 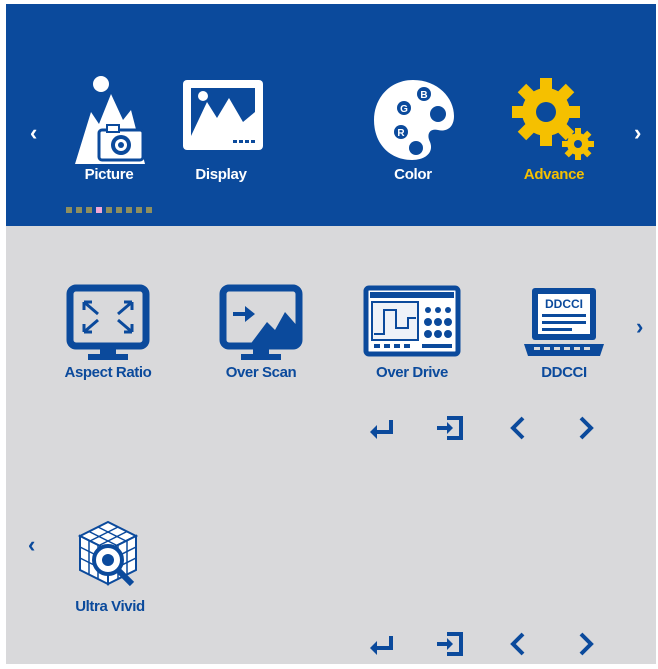 I want to click on item-ultra-vivid: Ultra Vivid, so click(x=110, y=565).